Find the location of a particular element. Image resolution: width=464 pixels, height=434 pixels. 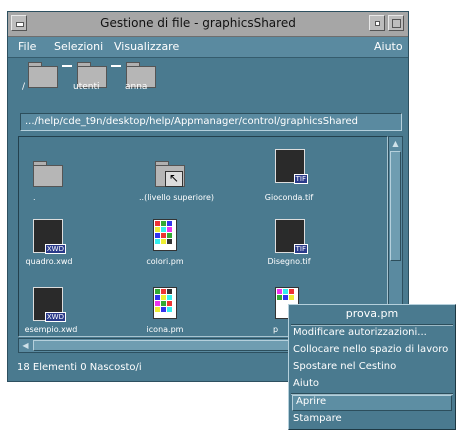

file-label: quadro.xwd is located at coordinates (49, 261).